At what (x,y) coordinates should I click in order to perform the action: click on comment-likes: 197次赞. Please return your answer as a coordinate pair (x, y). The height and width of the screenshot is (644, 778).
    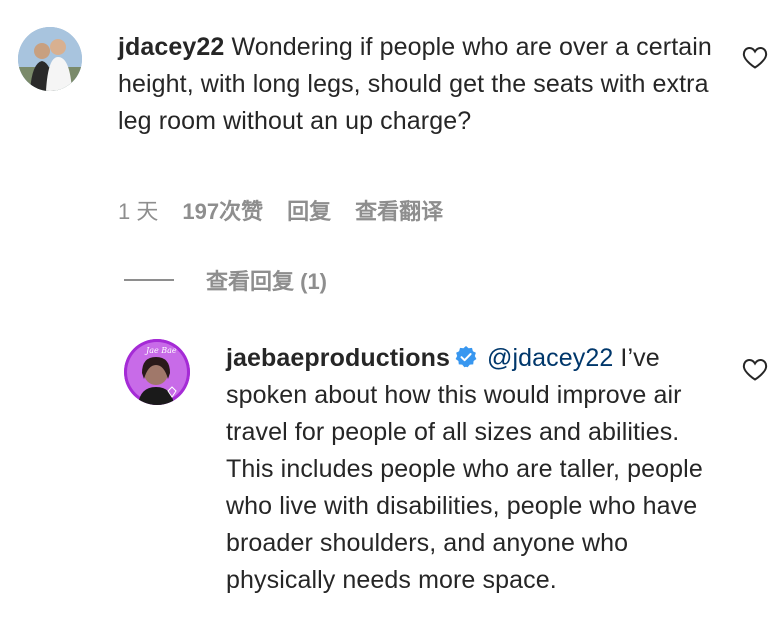
    Looking at the image, I should click on (222, 210).